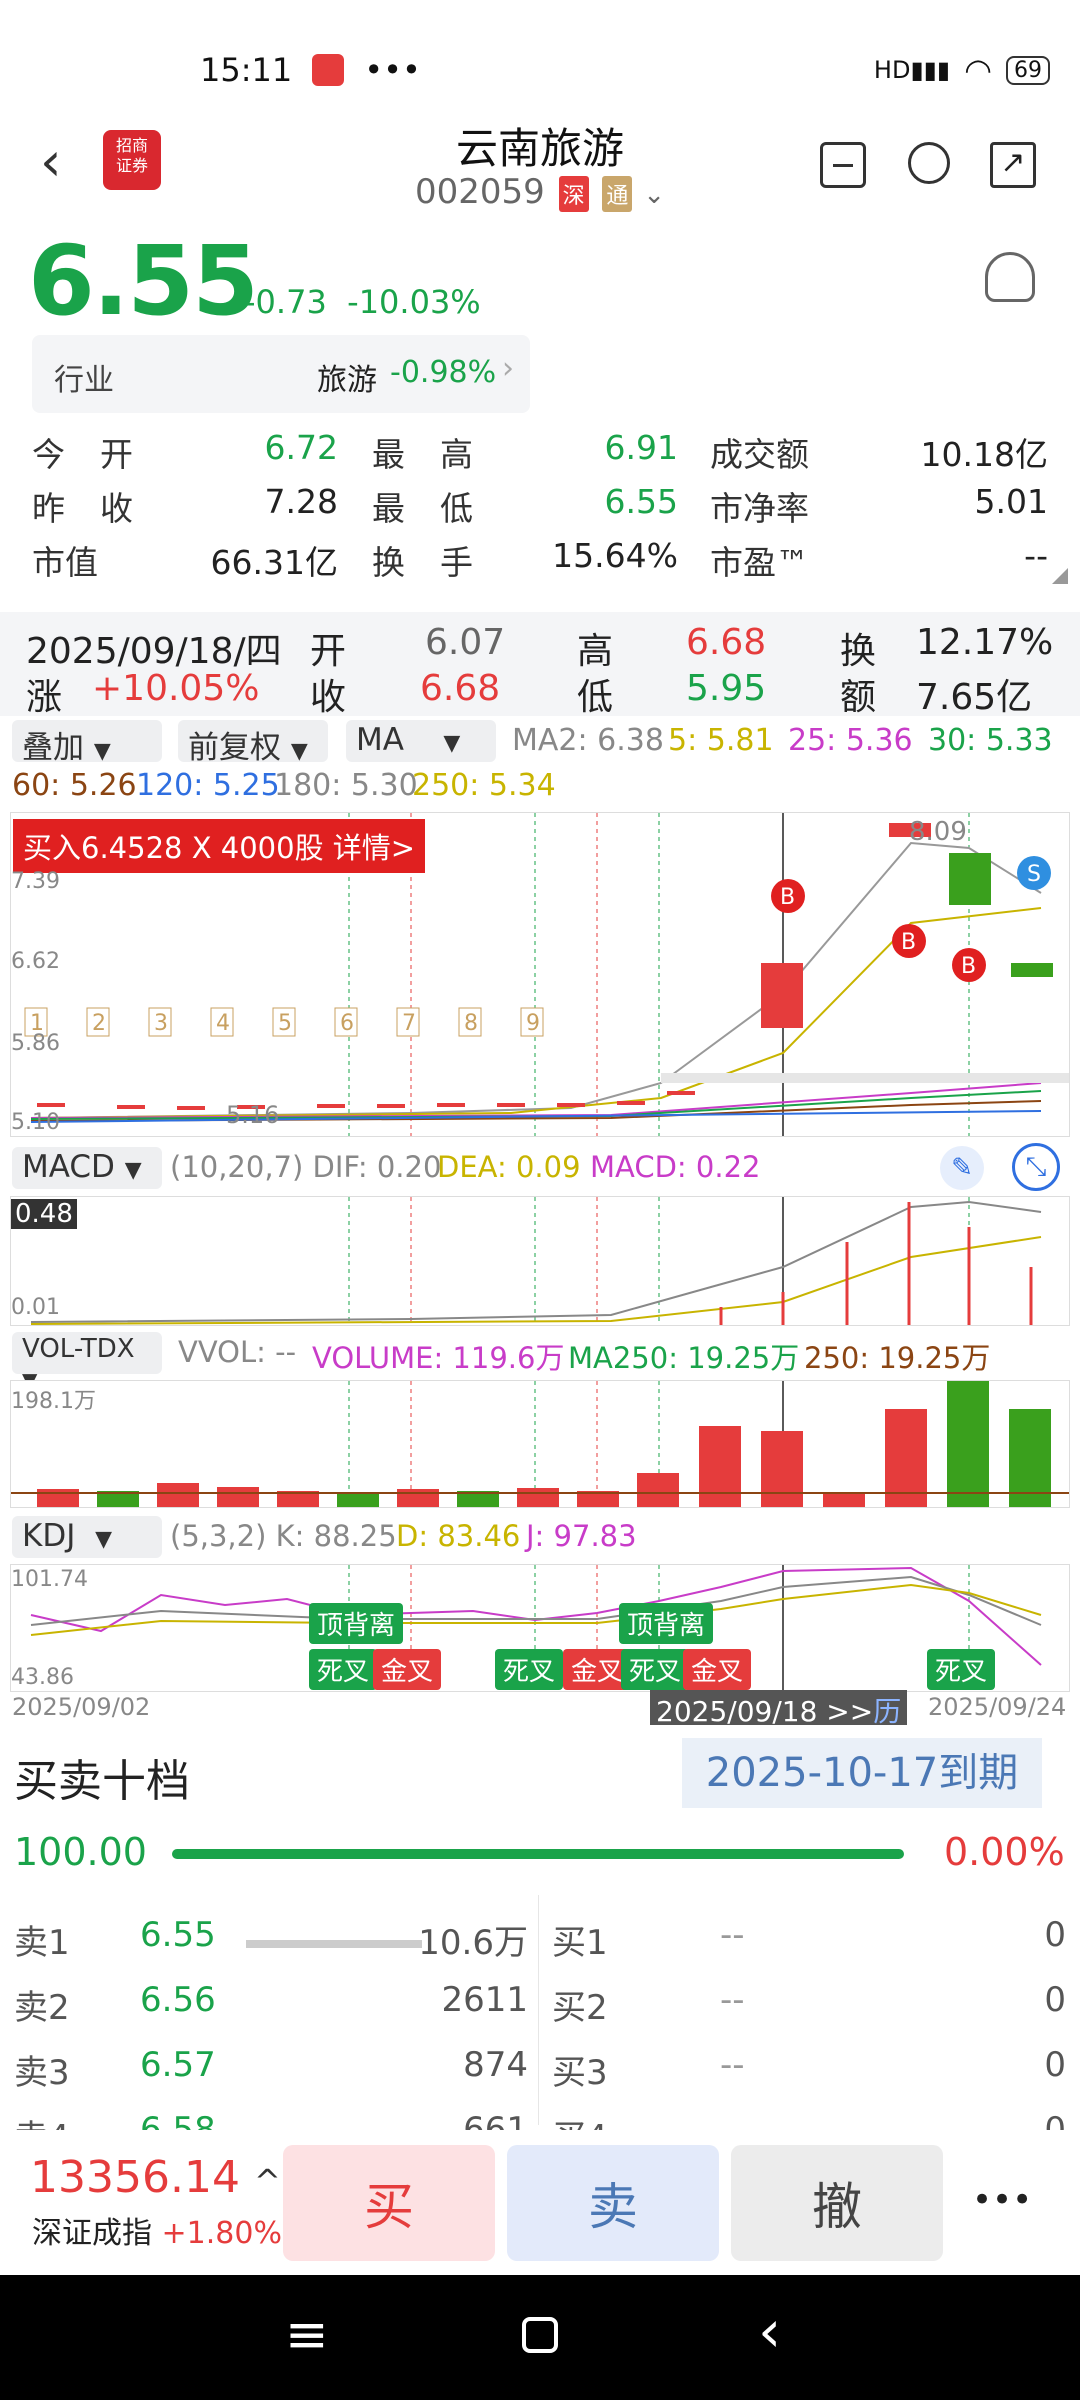  What do you see at coordinates (53, 1401) in the screenshot?
I see `vol-top-label: 198.1万` at bounding box center [53, 1401].